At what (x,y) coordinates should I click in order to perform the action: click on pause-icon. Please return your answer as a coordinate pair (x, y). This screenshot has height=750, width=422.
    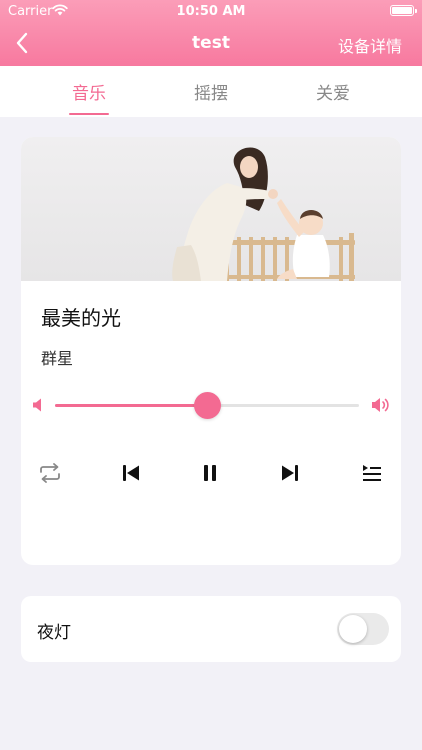
    Looking at the image, I should click on (210, 473).